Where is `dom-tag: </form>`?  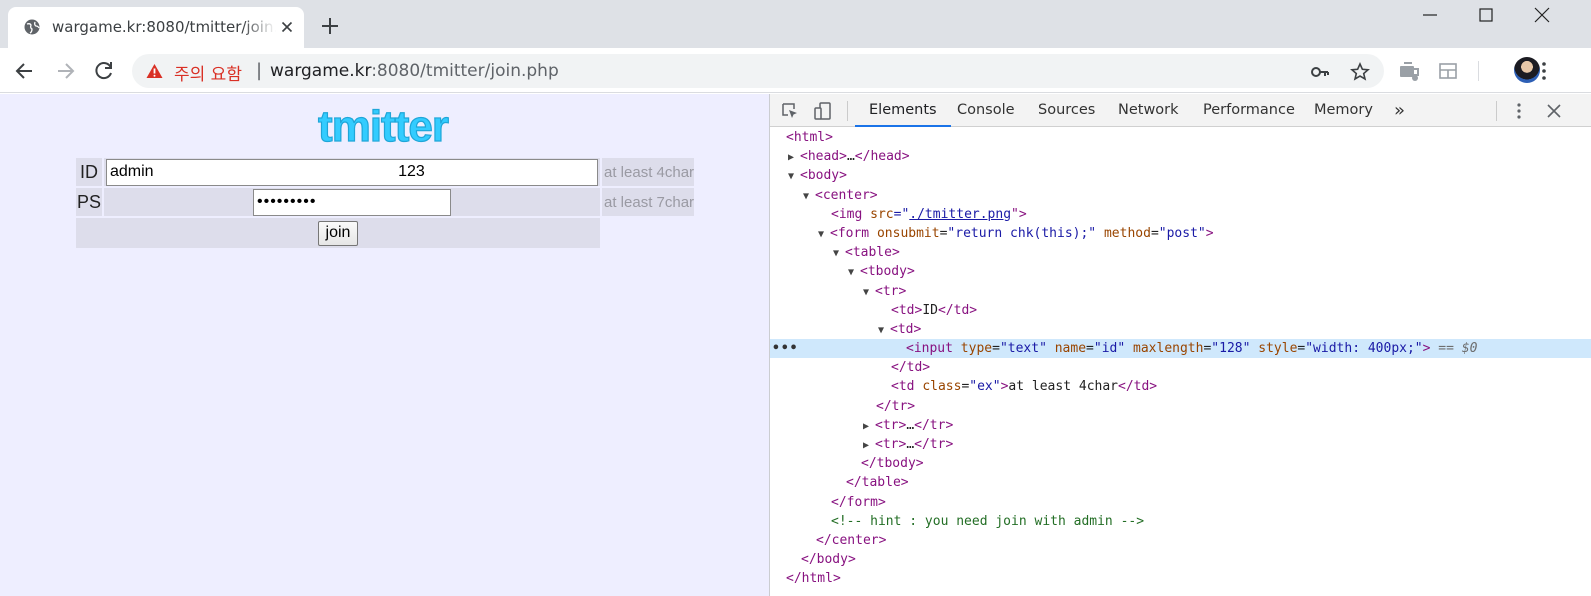
dom-tag: </form> is located at coordinates (858, 502).